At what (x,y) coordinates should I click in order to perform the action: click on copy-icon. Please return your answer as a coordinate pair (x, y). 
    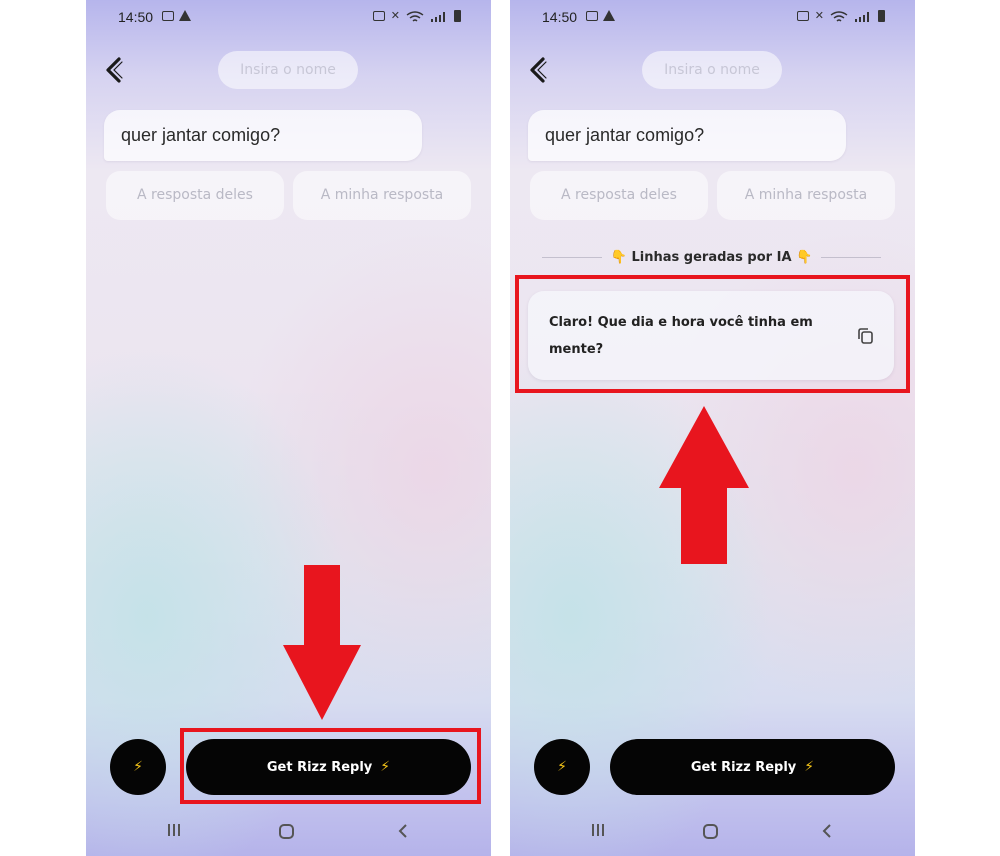
    Looking at the image, I should click on (866, 336).